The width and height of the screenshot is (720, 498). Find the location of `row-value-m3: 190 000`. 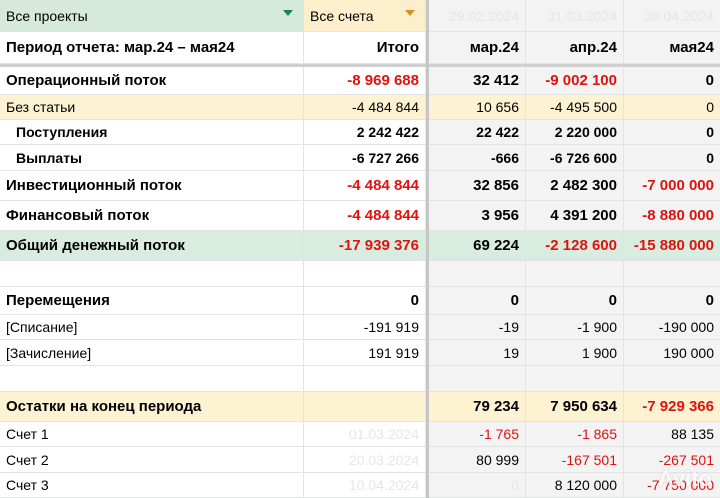

row-value-m3: 190 000 is located at coordinates (672, 353).